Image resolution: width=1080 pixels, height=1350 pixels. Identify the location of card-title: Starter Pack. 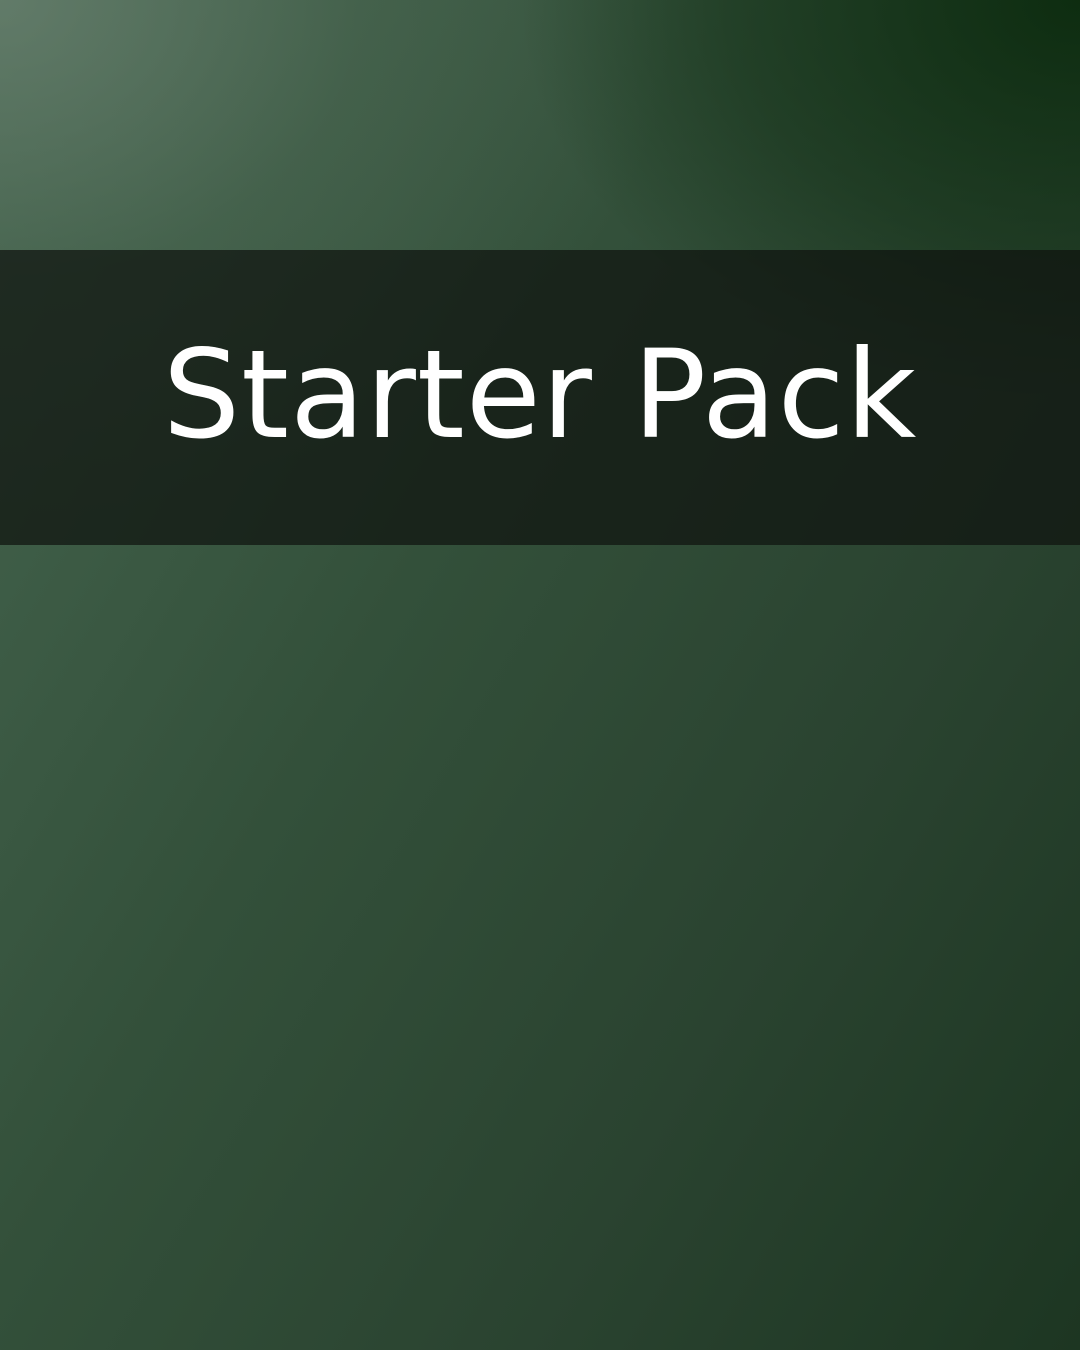
(540, 394).